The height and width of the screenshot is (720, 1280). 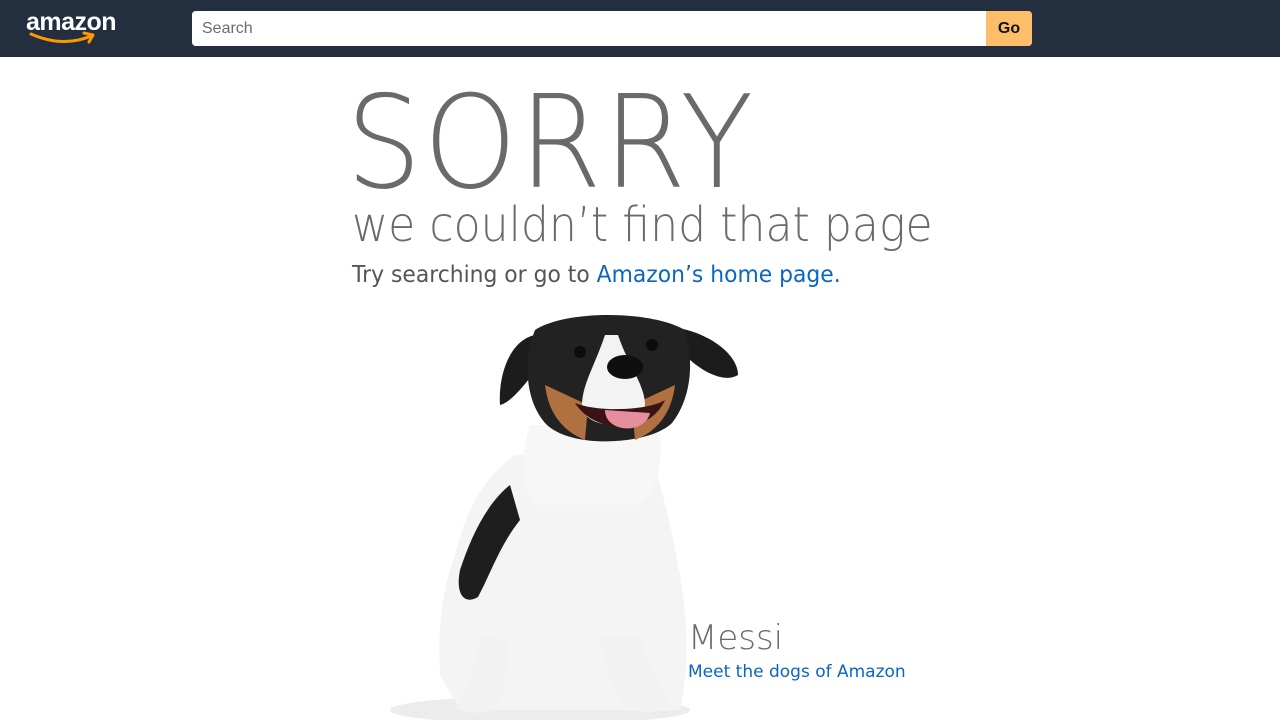 What do you see at coordinates (589, 28) in the screenshot?
I see `search-input` at bounding box center [589, 28].